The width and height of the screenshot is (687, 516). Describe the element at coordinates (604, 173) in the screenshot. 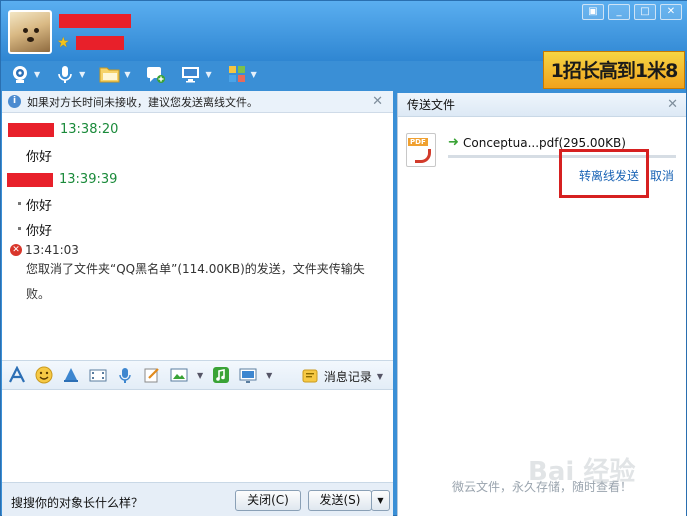

I see `highlight-box` at that location.